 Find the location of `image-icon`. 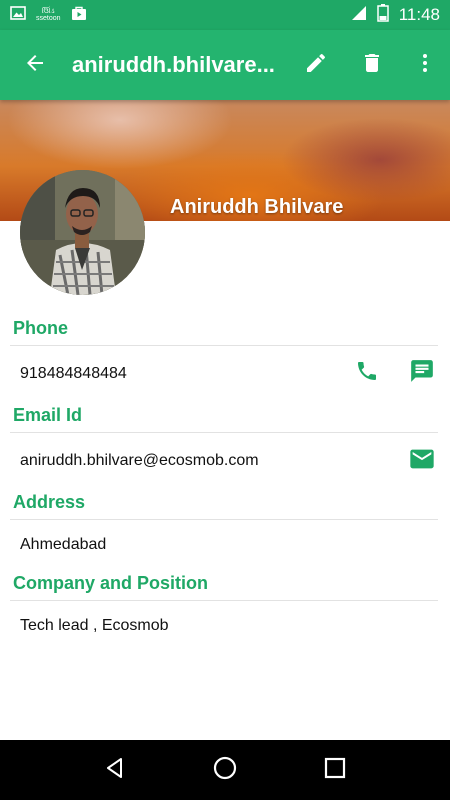

image-icon is located at coordinates (18, 15).